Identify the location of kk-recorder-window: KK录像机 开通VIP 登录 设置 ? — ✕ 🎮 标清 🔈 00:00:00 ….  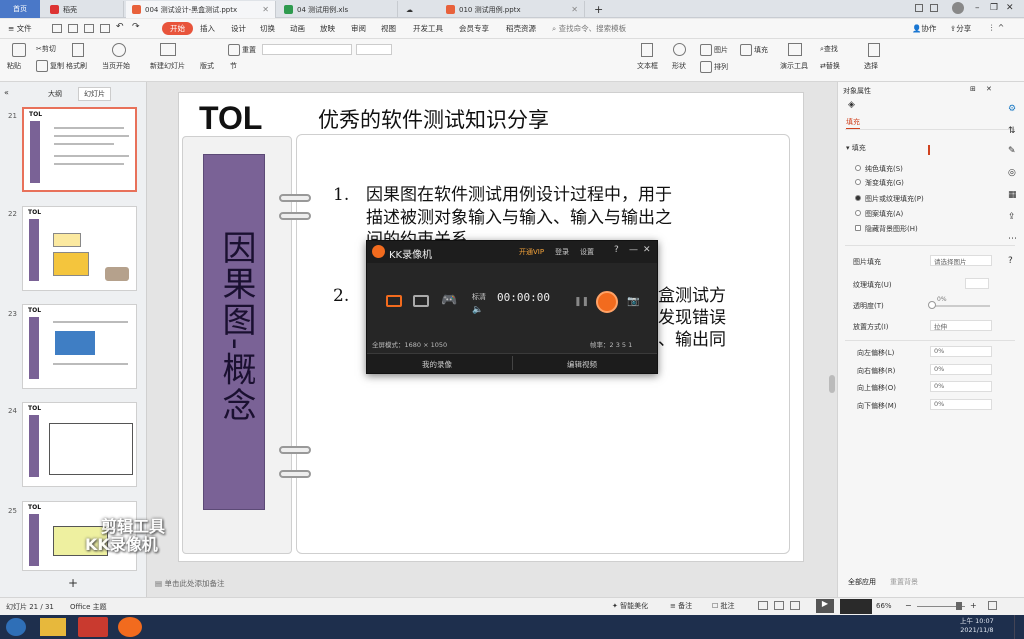
(512, 307).